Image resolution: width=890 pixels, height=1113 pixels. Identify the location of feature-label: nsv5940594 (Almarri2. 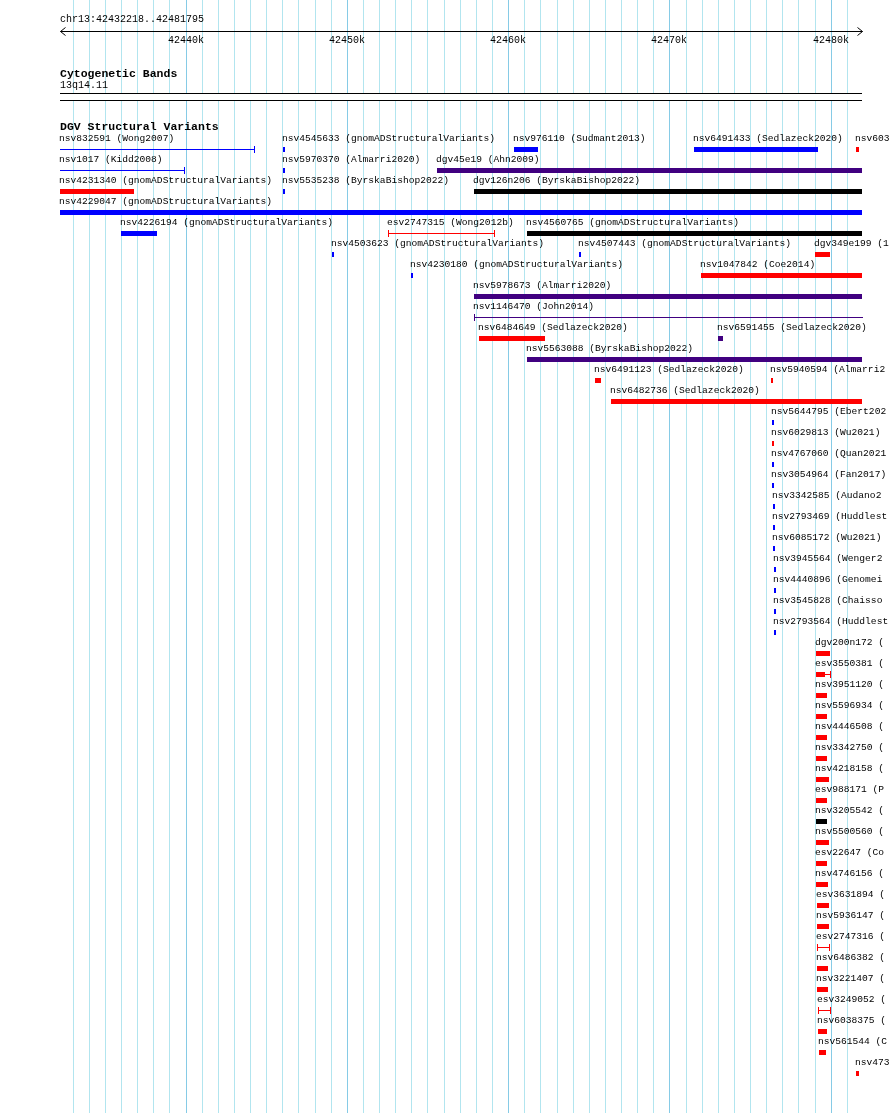
(828, 369).